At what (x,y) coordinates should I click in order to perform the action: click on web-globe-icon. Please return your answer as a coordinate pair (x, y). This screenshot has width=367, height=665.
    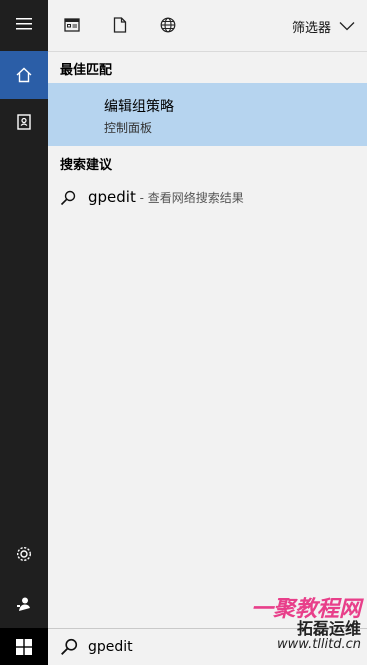
    Looking at the image, I should click on (168, 25).